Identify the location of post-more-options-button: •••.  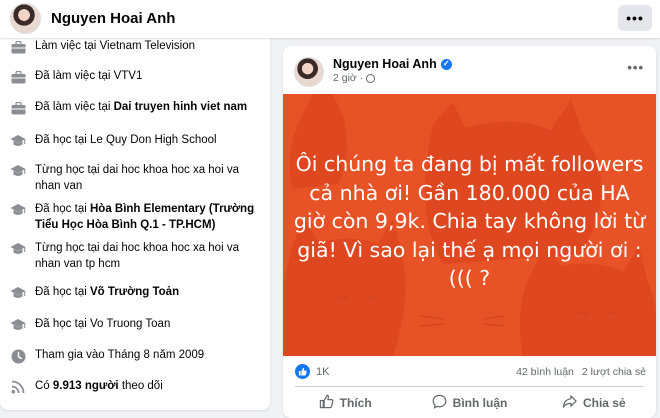
(635, 67).